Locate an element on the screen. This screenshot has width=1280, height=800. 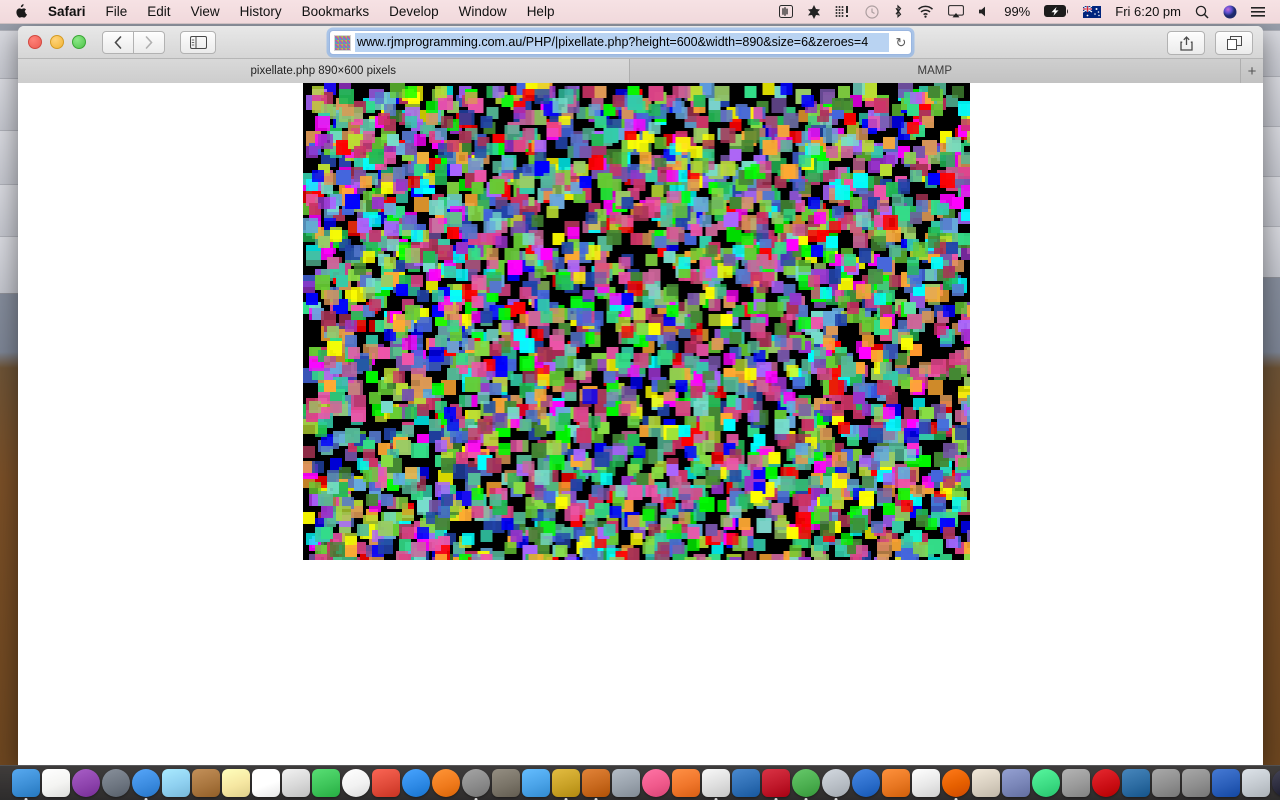
keynote-icon is located at coordinates (746, 783).